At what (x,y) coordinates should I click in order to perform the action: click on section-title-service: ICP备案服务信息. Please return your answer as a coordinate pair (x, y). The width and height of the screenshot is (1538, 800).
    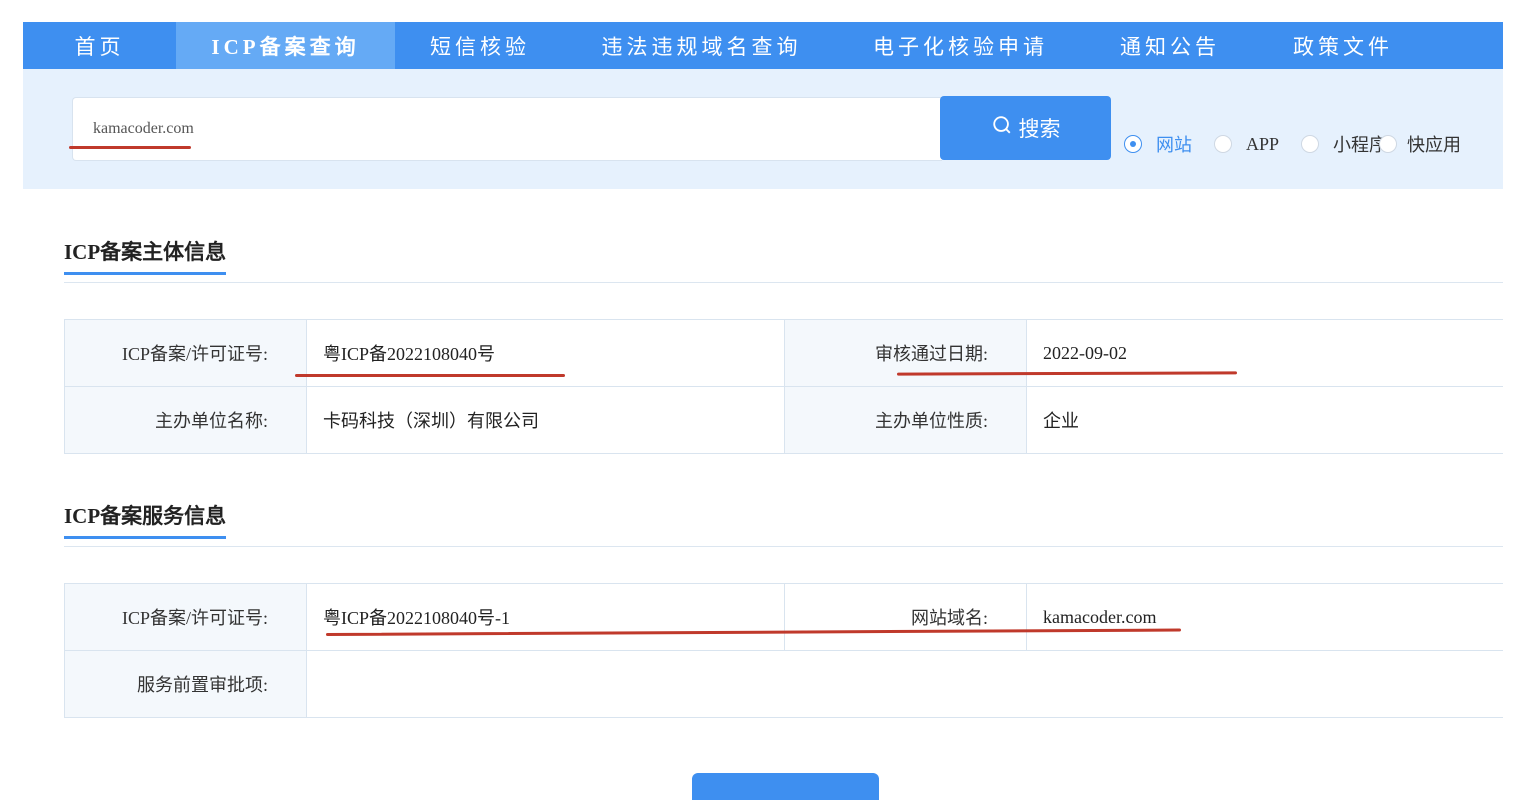
    Looking at the image, I should click on (145, 519).